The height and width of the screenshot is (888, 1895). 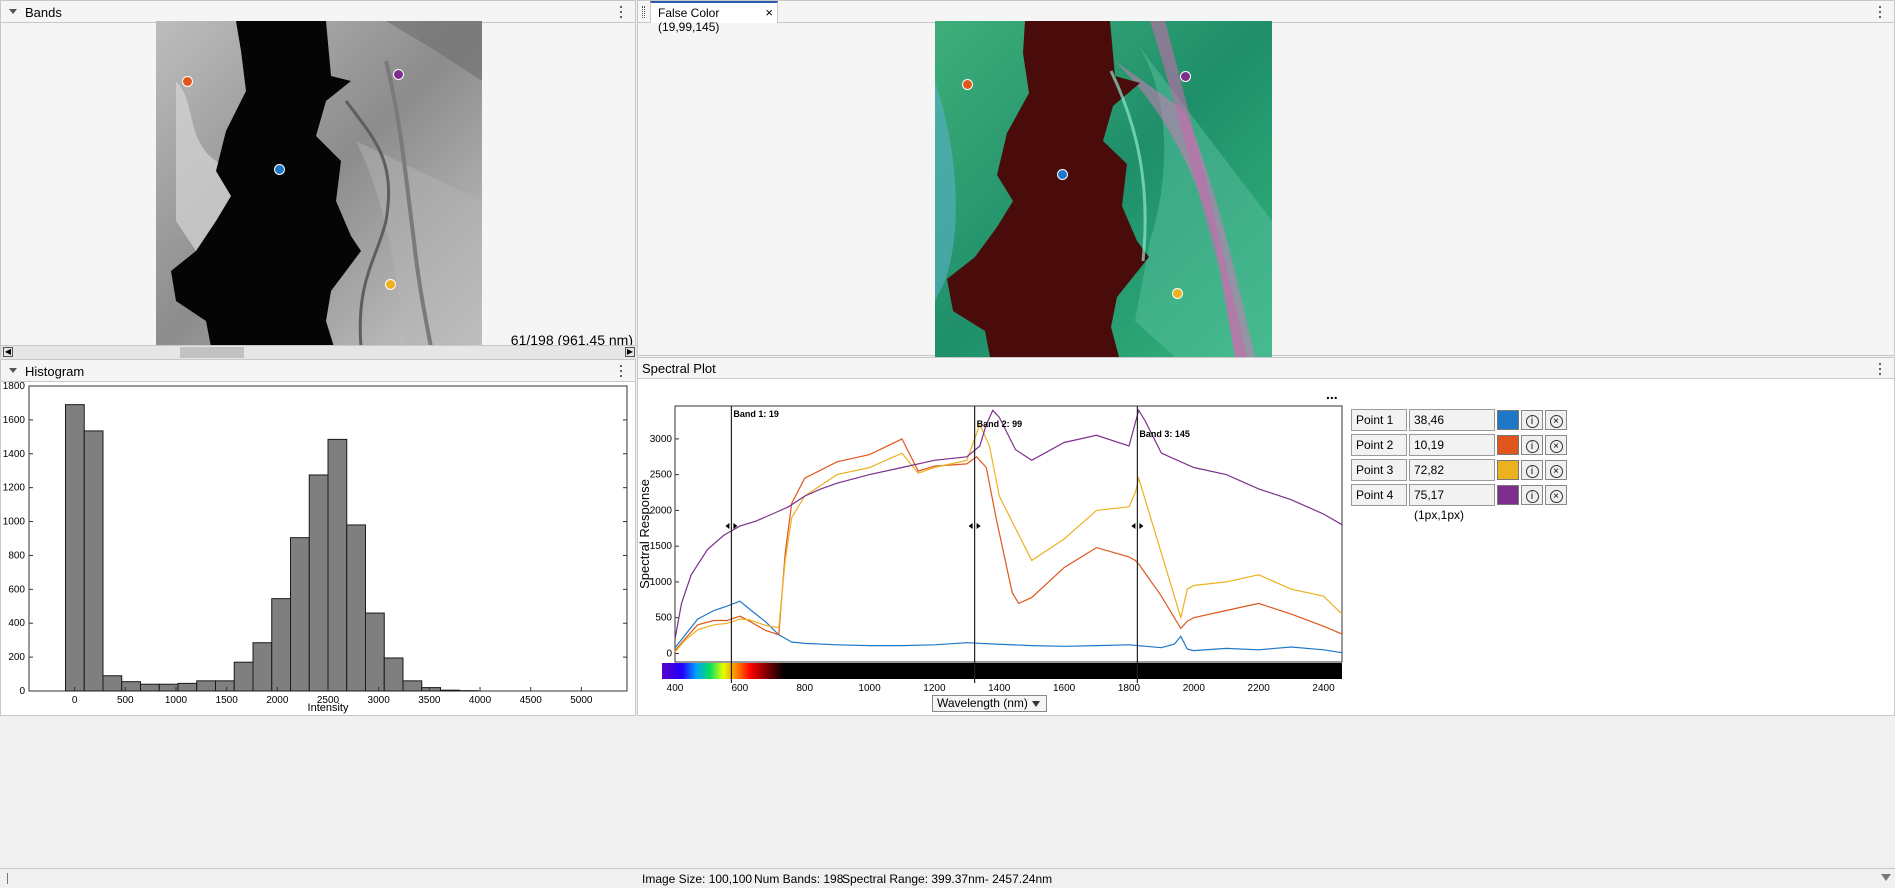 I want to click on spectral-ytick-label: 3000, so click(x=661, y=439).